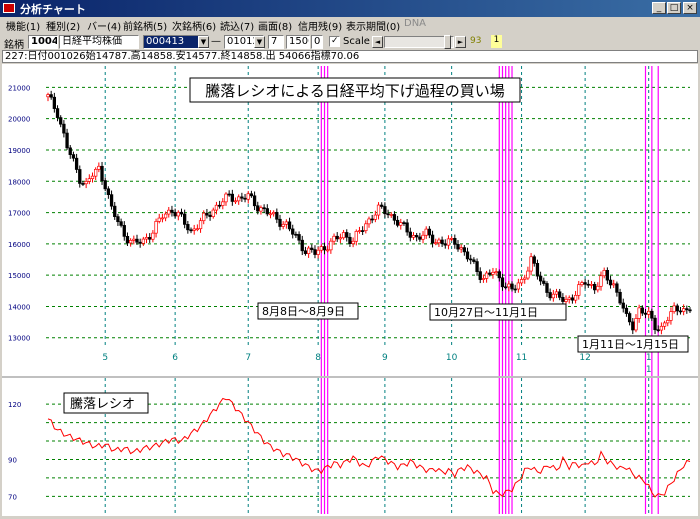 The width and height of the screenshot is (700, 519). Describe the element at coordinates (317, 42) in the screenshot. I see `param3-field: 0` at that location.